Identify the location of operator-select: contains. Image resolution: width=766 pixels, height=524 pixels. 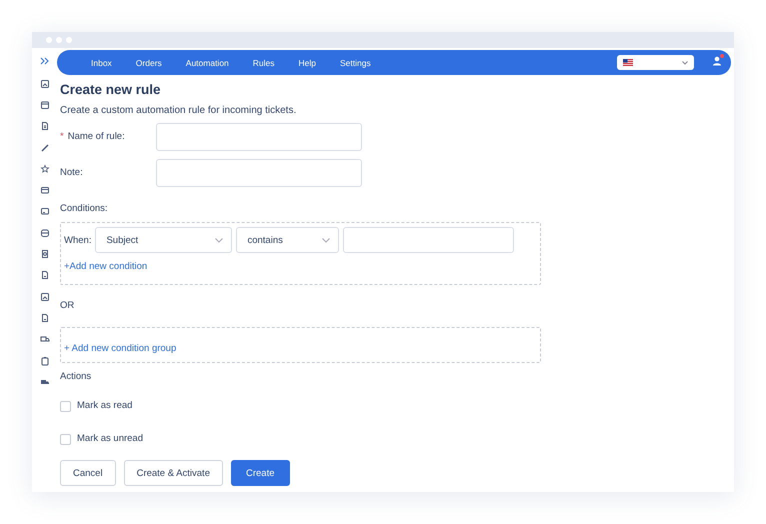
(288, 240).